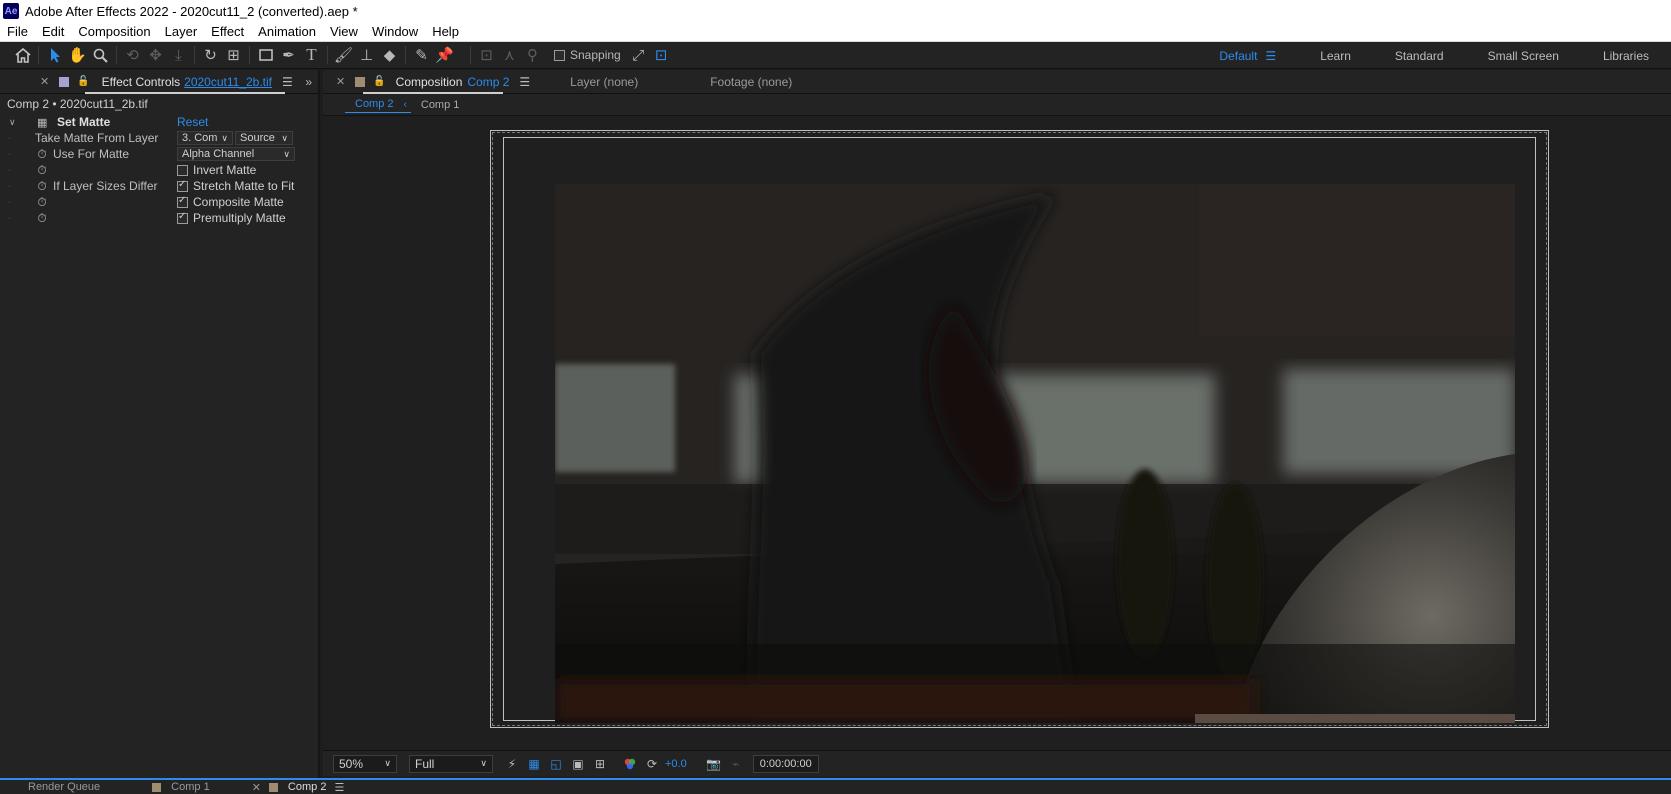 The height and width of the screenshot is (794, 1671). I want to click on view-axis-icon: ⚲, so click(532, 55).